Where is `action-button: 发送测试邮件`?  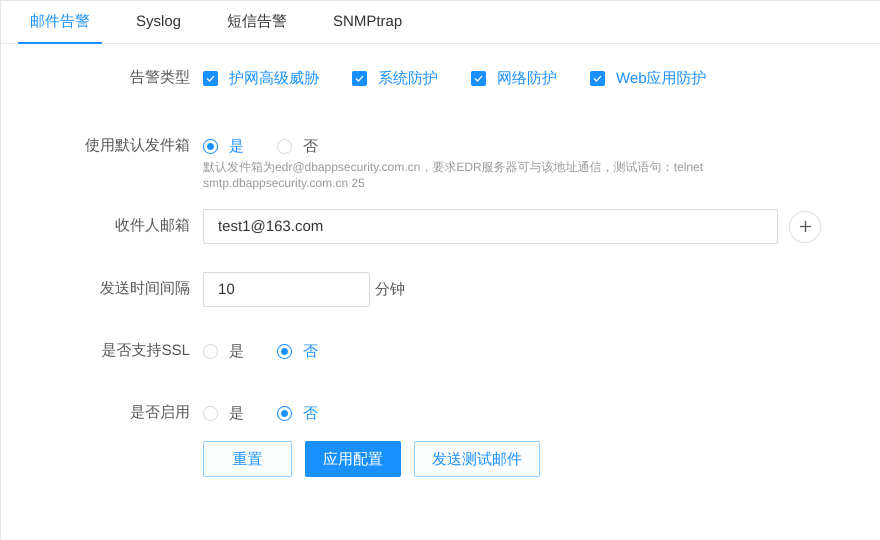 action-button: 发送测试邮件 is located at coordinates (477, 459).